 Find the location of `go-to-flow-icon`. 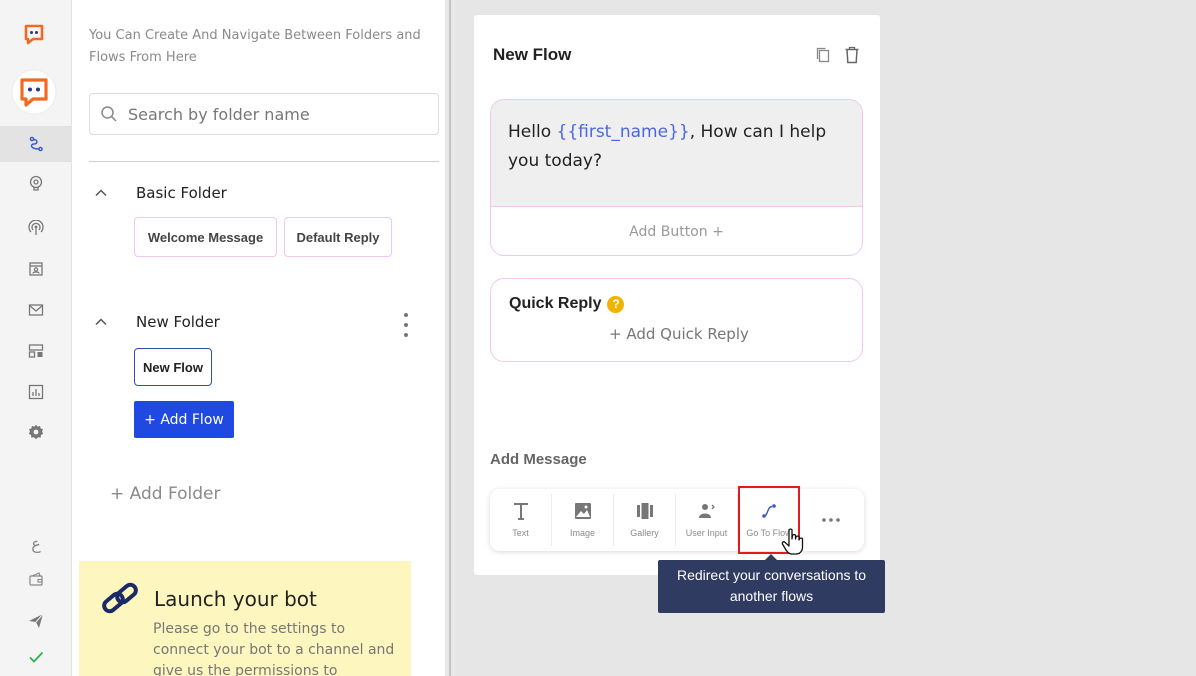

go-to-flow-icon is located at coordinates (769, 511).